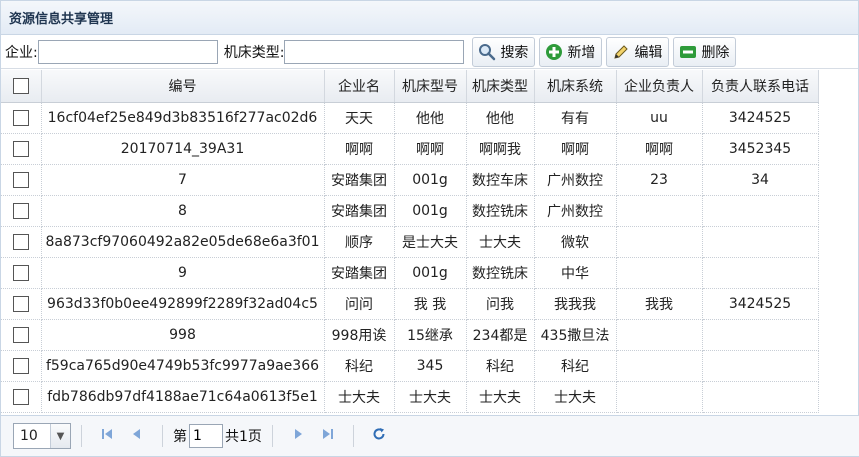 The height and width of the screenshot is (457, 859). What do you see at coordinates (137, 436) in the screenshot?
I see `prev-page-button` at bounding box center [137, 436].